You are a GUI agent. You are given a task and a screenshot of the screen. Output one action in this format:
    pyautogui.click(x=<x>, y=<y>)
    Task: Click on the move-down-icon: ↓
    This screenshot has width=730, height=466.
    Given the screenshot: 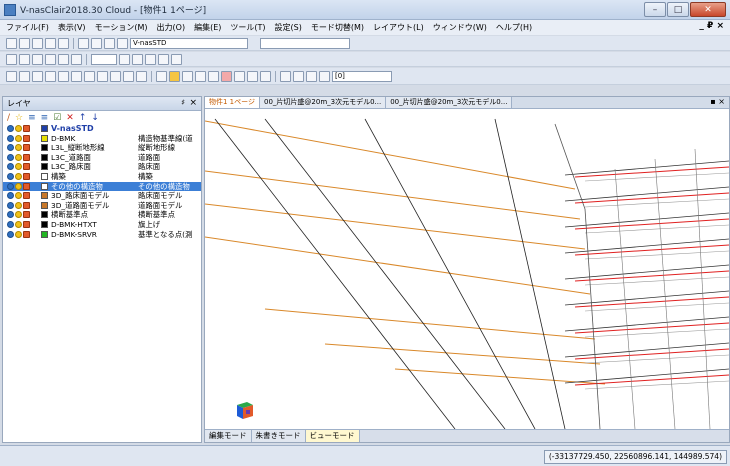 What is the action you would take?
    pyautogui.click(x=95, y=118)
    